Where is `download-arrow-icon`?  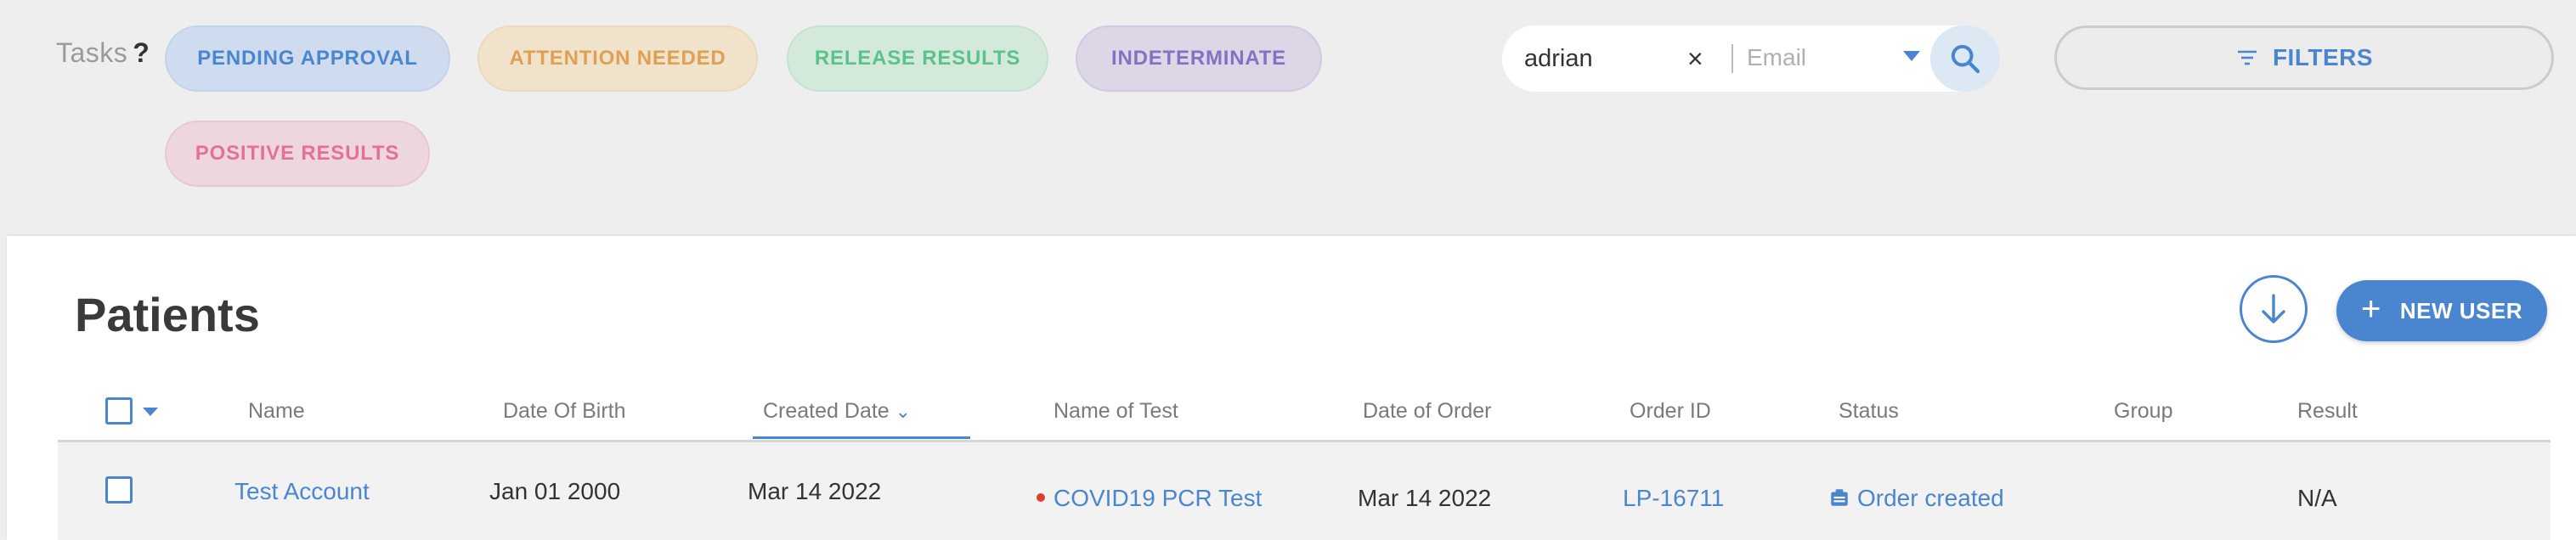 download-arrow-icon is located at coordinates (2273, 308).